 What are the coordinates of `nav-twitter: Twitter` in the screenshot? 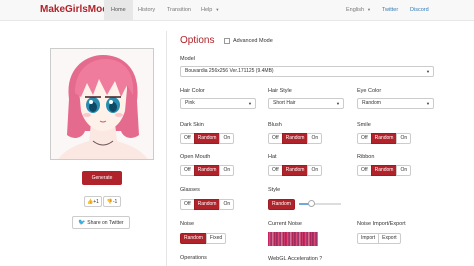 It's located at (390, 10).